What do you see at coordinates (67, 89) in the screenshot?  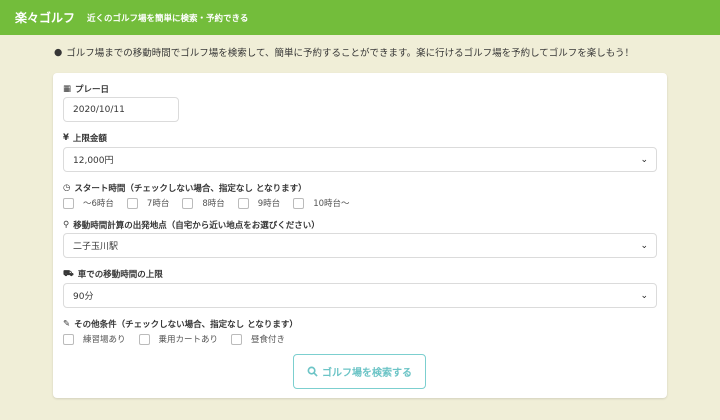 I see `calendar-icon: ▦` at bounding box center [67, 89].